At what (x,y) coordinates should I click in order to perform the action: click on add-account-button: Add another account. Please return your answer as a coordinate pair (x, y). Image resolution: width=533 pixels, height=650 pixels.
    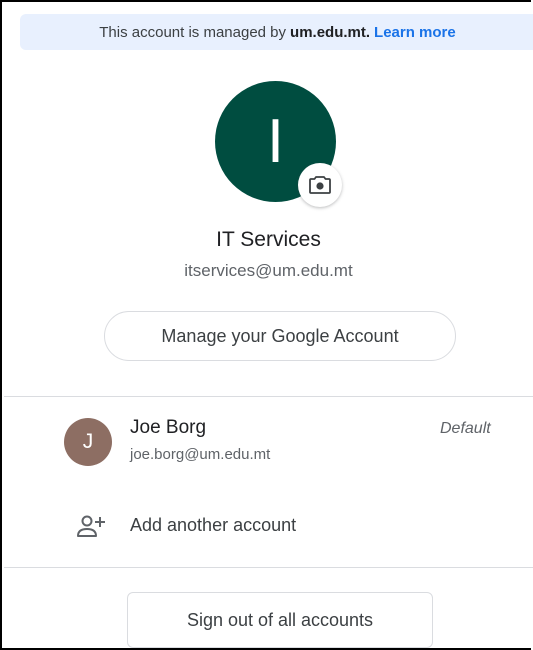
    Looking at the image, I should click on (268, 526).